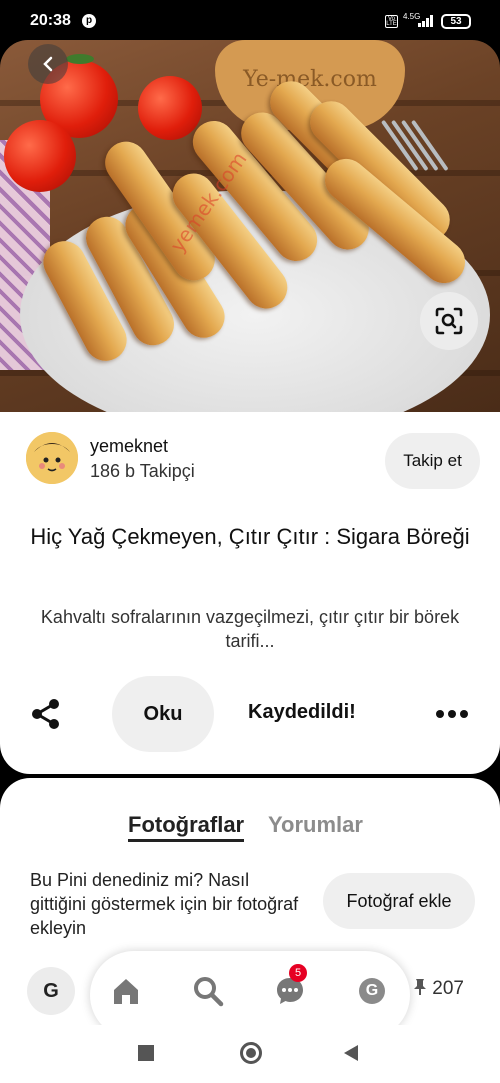  I want to click on share-icon, so click(45, 714).